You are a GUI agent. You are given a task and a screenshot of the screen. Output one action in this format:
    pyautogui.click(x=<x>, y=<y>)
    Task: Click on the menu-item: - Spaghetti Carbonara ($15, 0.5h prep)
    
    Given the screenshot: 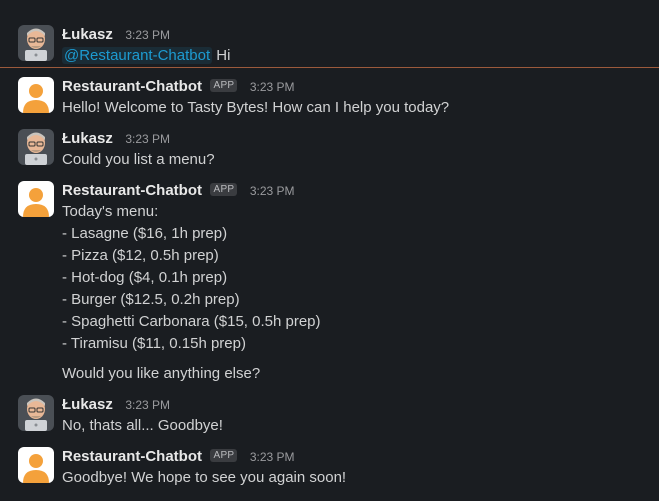 What is the action you would take?
    pyautogui.click(x=191, y=321)
    